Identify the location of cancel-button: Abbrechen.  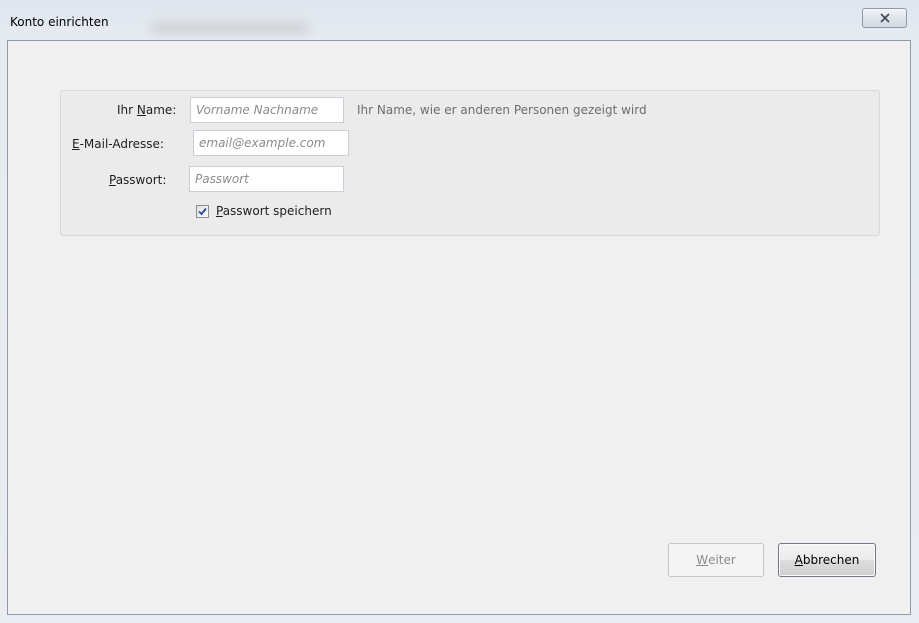
(827, 560).